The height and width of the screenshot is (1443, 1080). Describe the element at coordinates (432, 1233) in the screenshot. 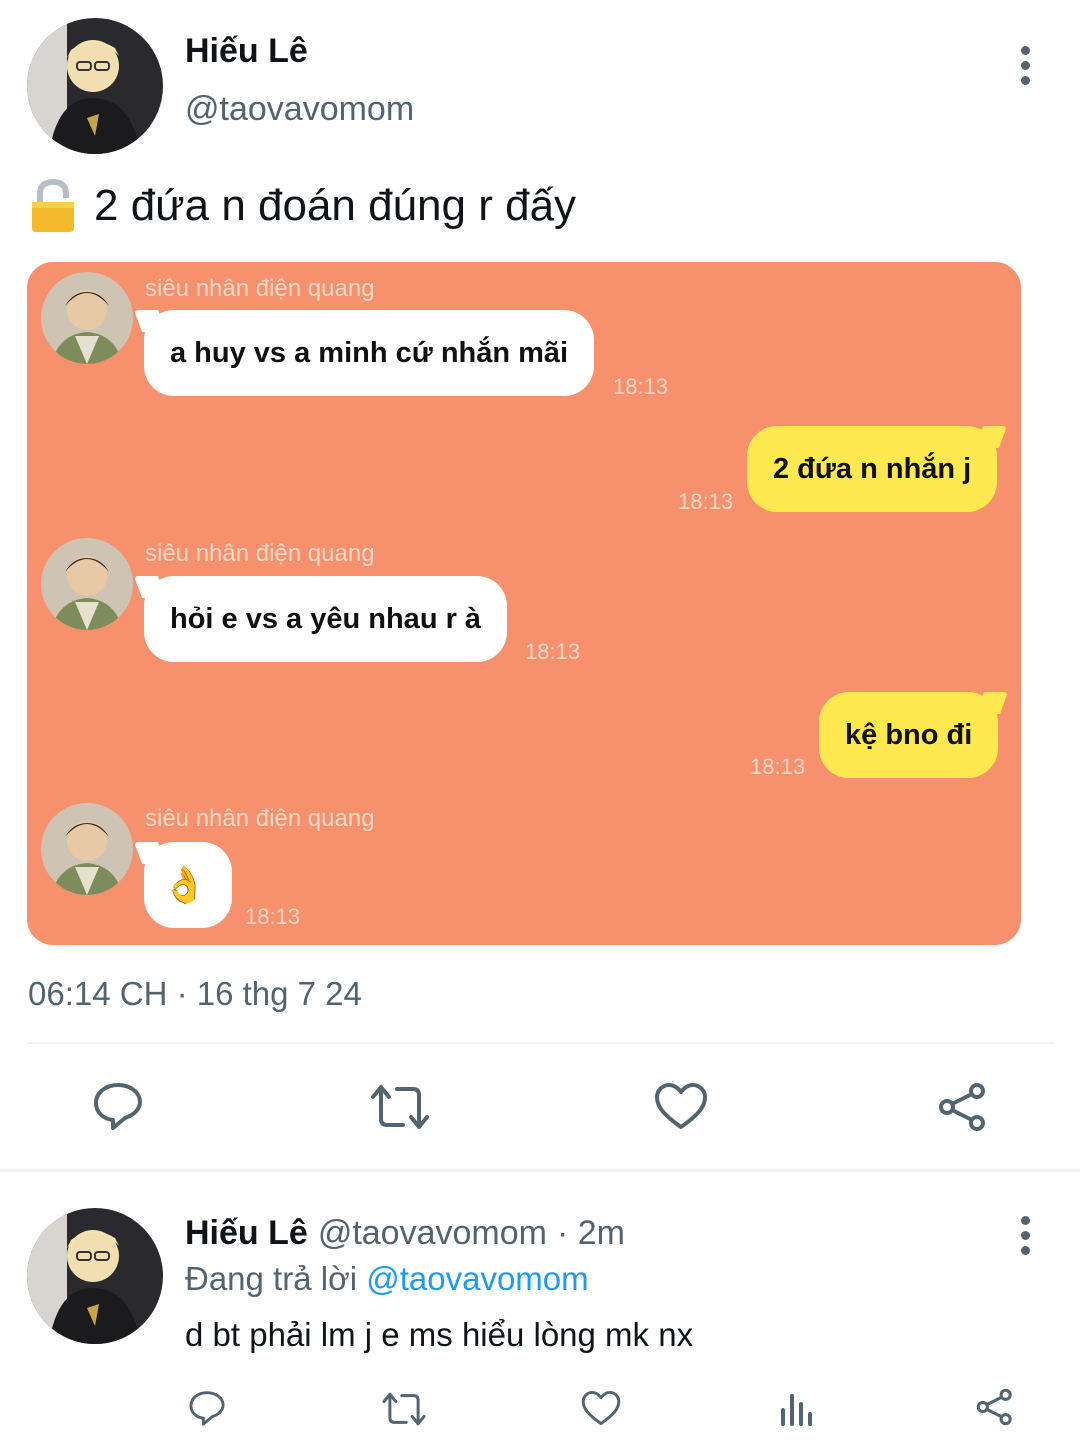

I see `reply-author-handle: @taovavomom` at that location.